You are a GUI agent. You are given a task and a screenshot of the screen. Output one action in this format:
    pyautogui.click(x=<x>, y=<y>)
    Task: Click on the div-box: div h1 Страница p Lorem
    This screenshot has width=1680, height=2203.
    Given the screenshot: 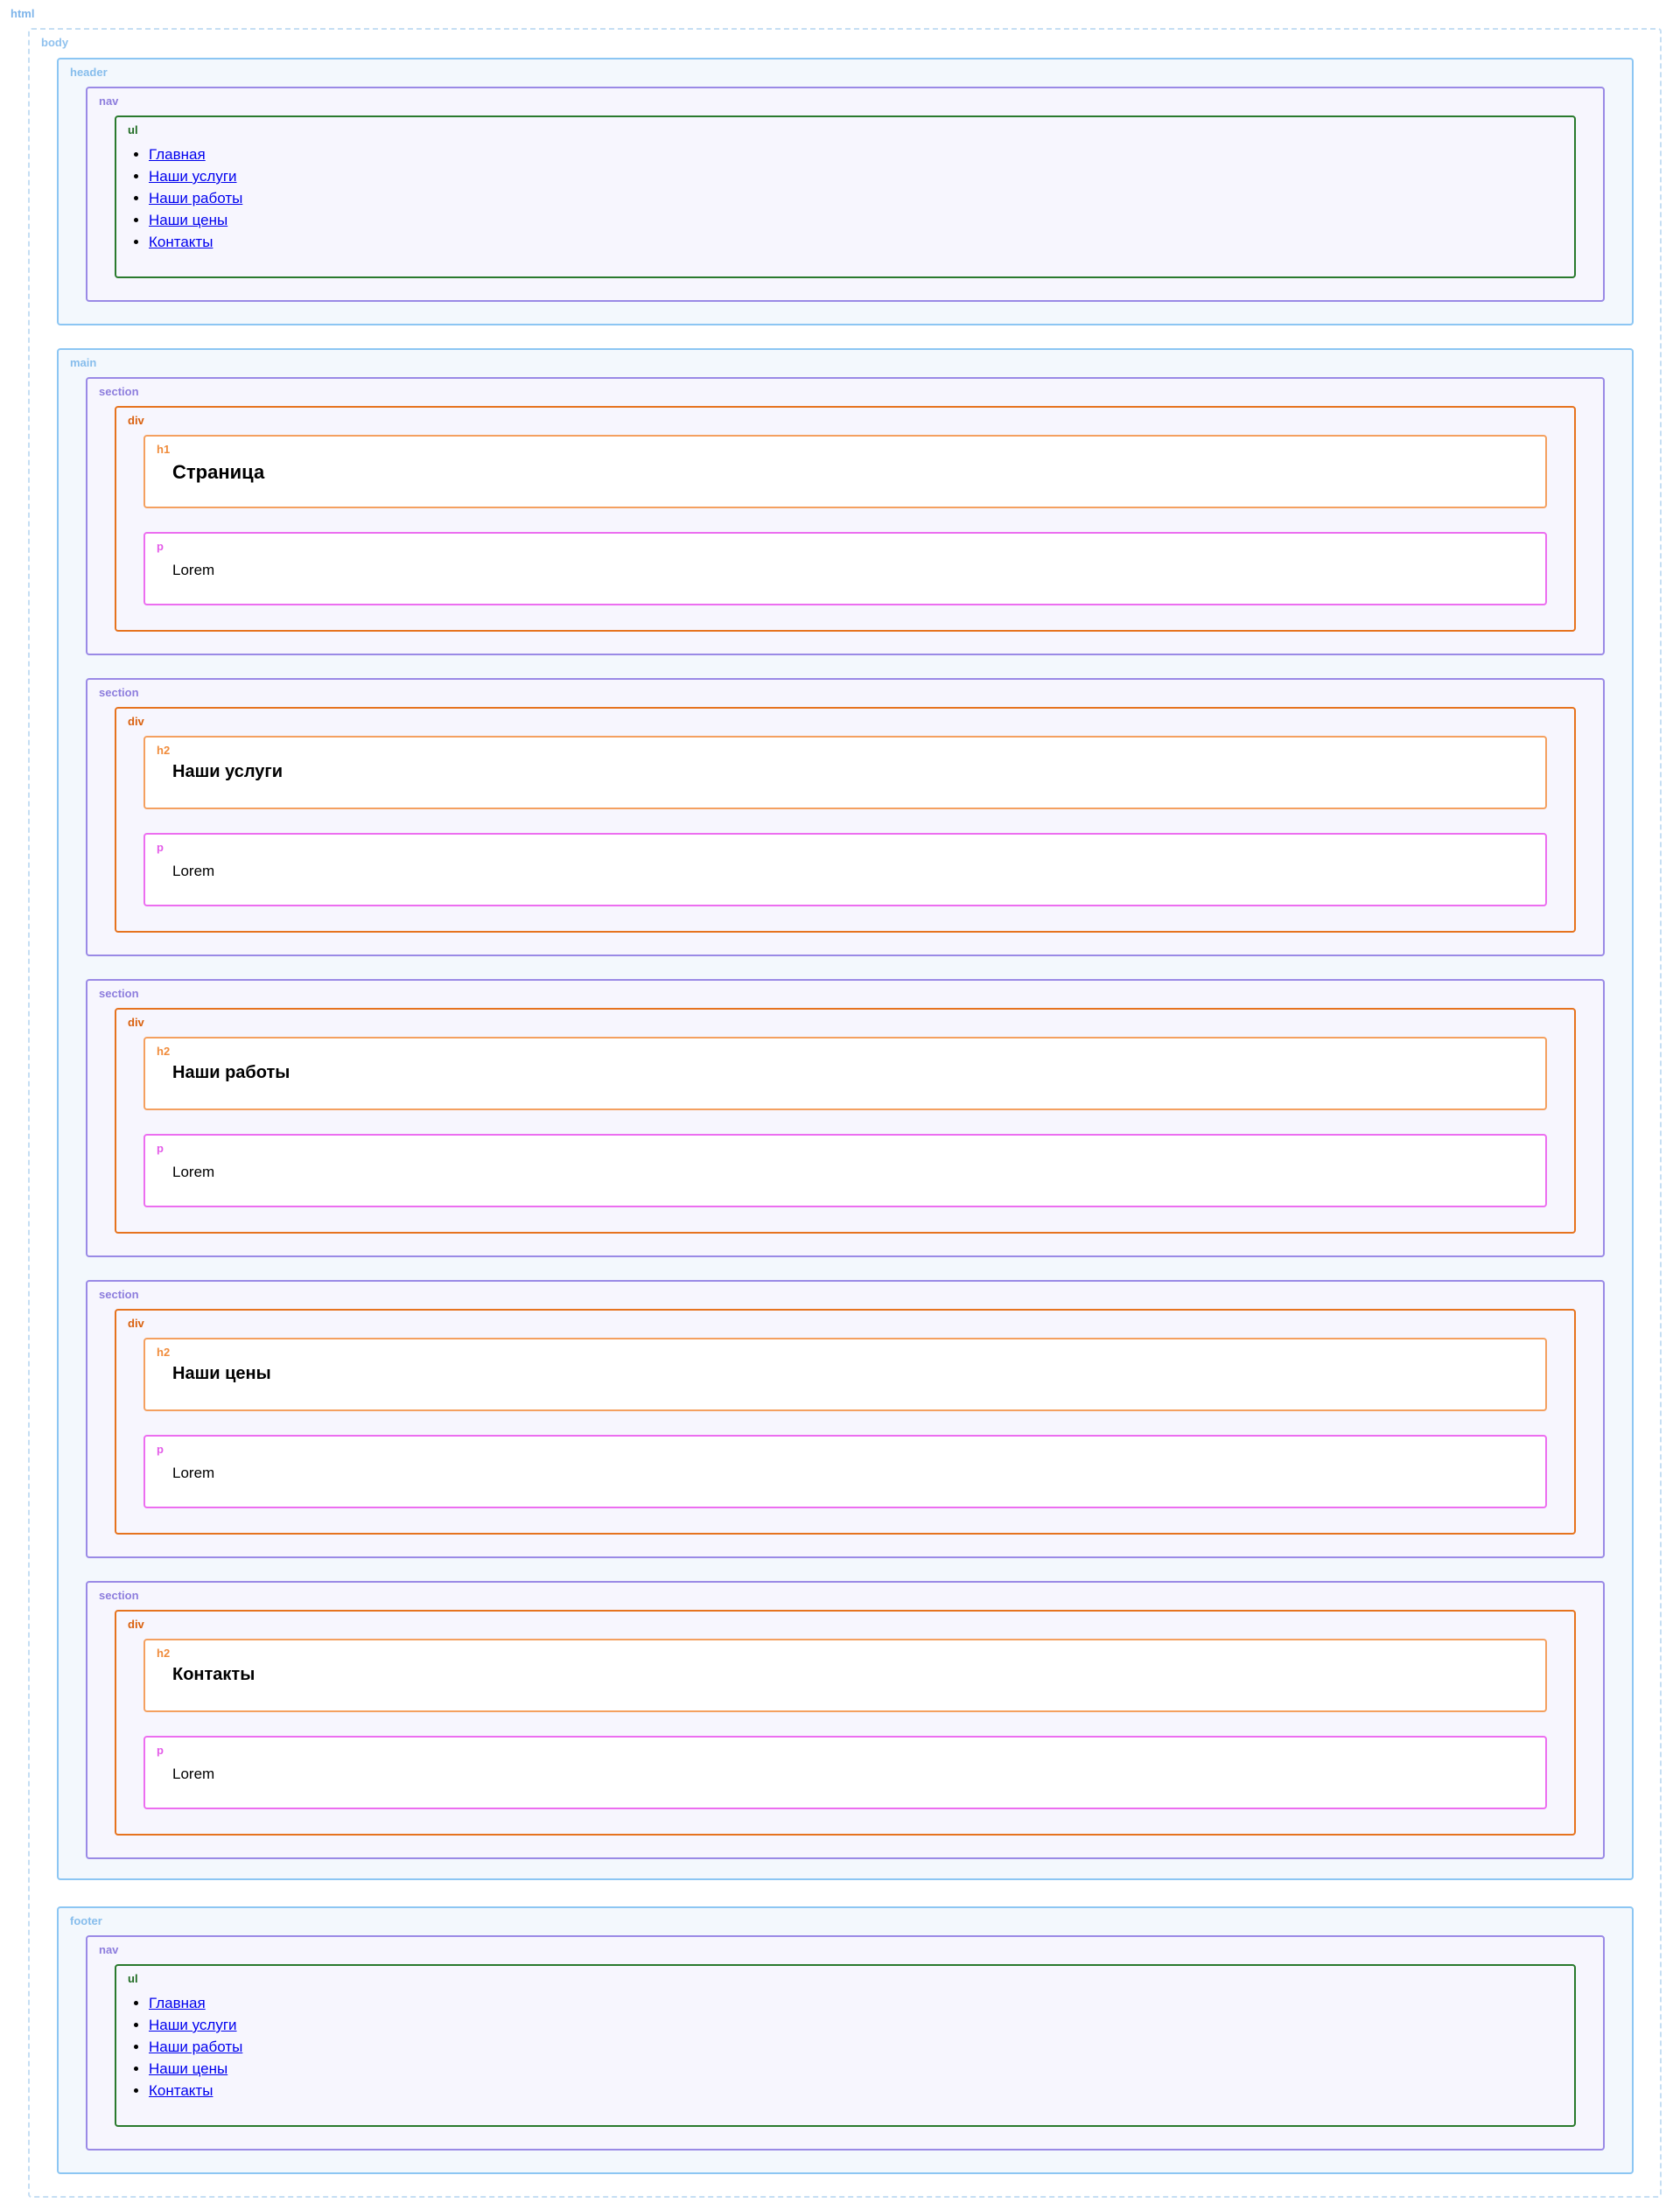 What is the action you would take?
    pyautogui.click(x=845, y=519)
    